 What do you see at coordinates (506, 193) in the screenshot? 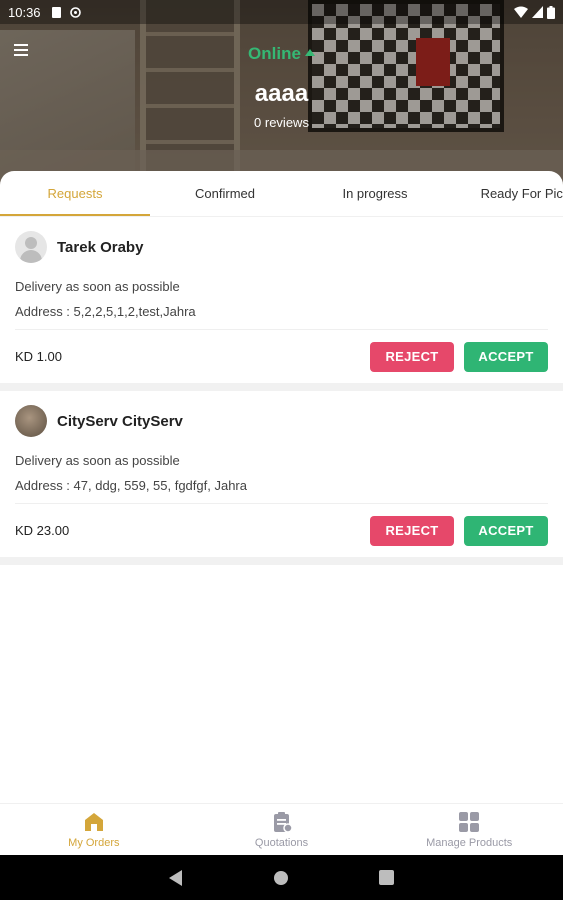
I see `tab-ready-for-pickup: Ready For Pick` at bounding box center [506, 193].